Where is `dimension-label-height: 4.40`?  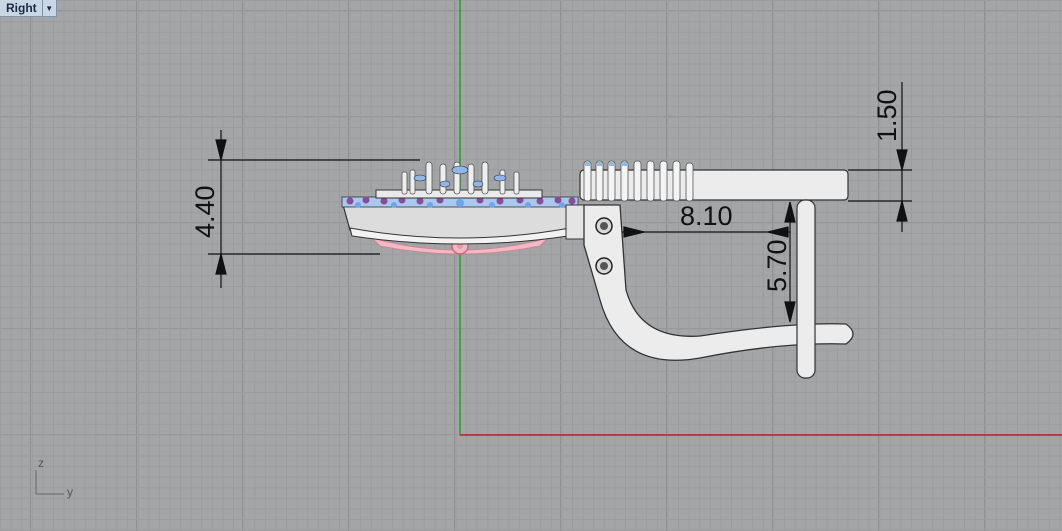
dimension-label-height: 4.40 is located at coordinates (205, 211).